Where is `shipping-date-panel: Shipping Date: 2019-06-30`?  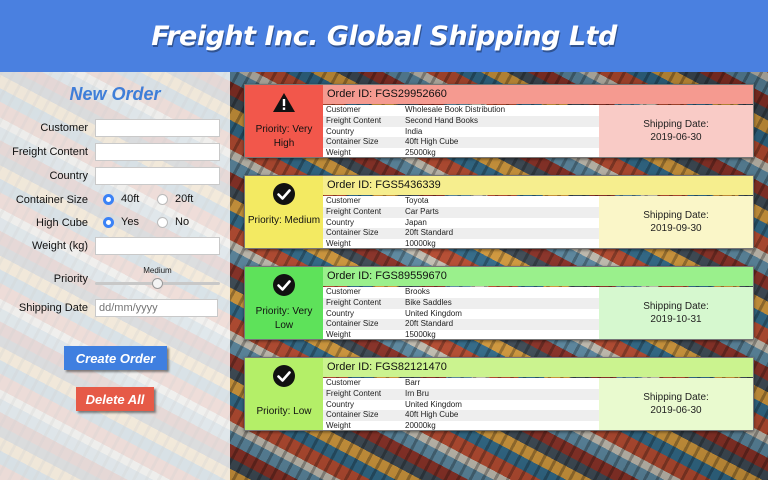 shipping-date-panel: Shipping Date: 2019-06-30 is located at coordinates (676, 404).